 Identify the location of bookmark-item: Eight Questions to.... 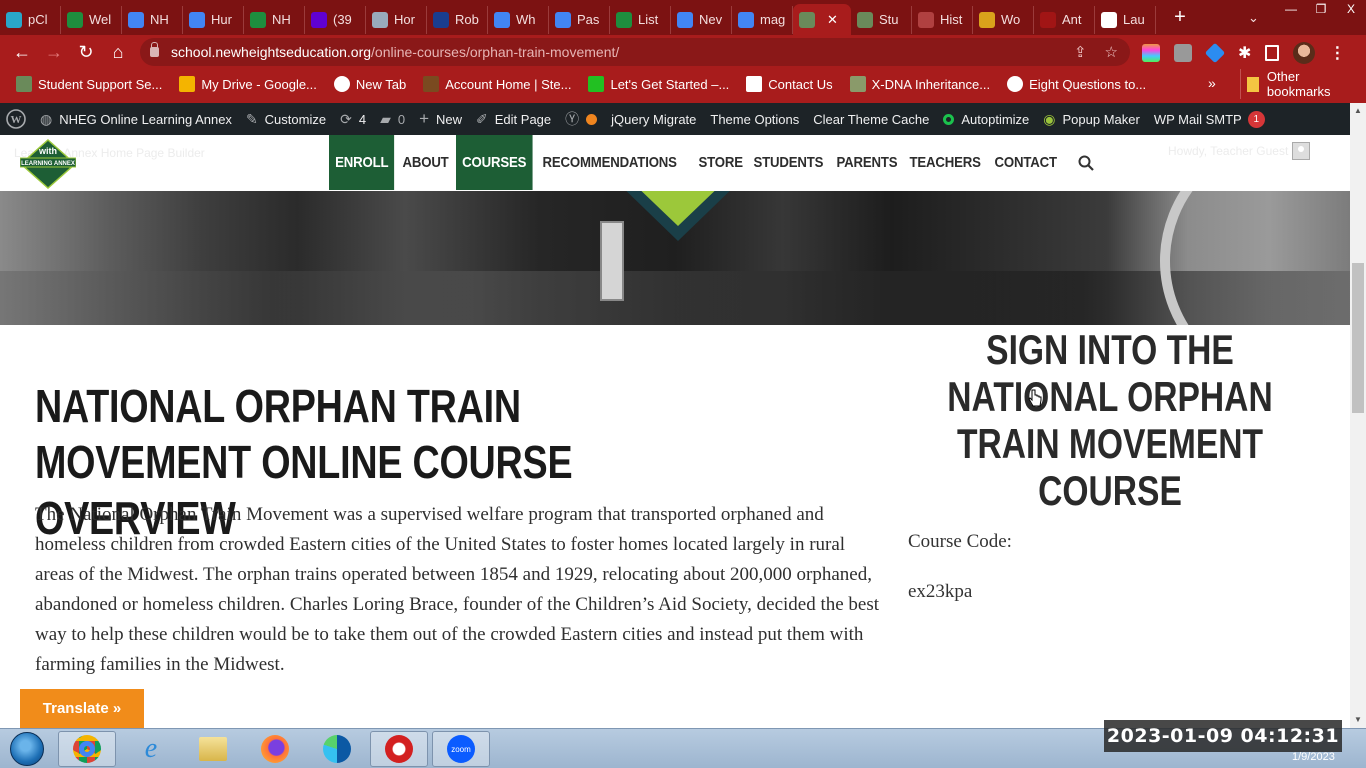
(1076, 84).